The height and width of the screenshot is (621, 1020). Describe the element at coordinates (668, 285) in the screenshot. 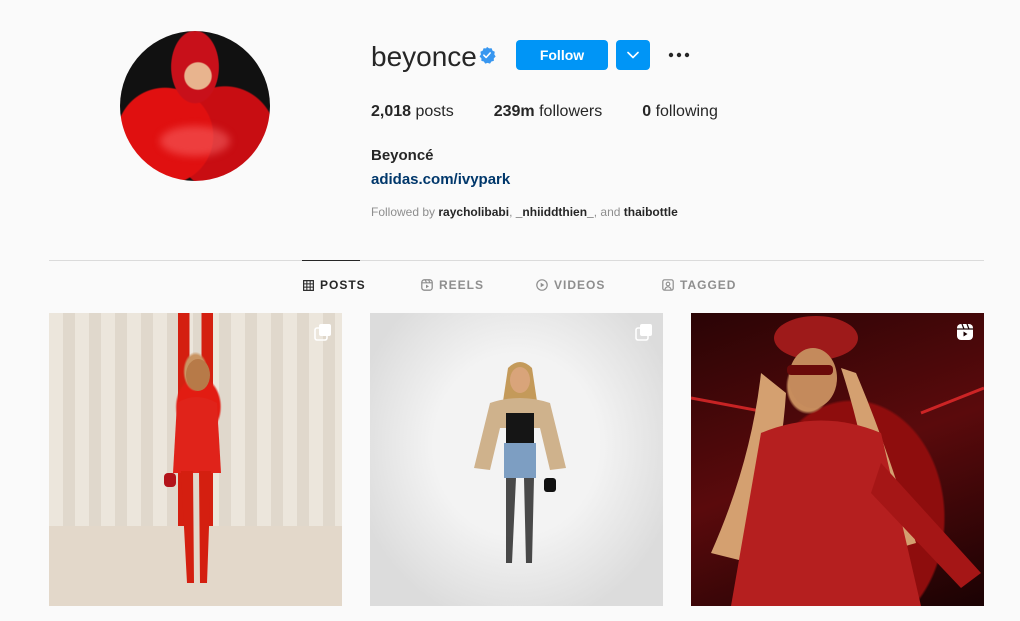

I see `tag-icon` at that location.